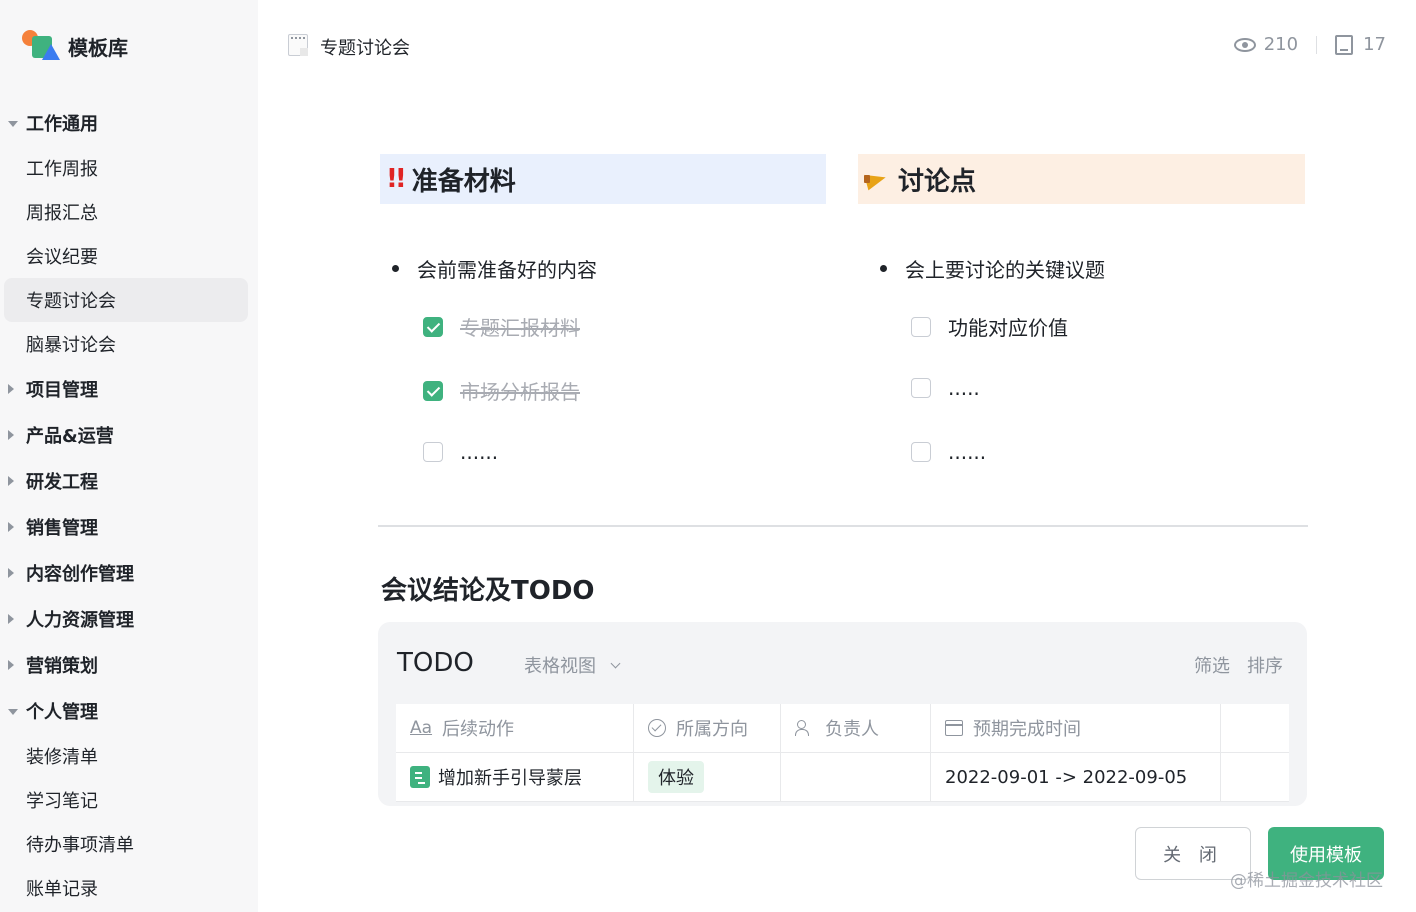 The height and width of the screenshot is (912, 1416). Describe the element at coordinates (1265, 665) in the screenshot. I see `sort-button: 排序` at that location.